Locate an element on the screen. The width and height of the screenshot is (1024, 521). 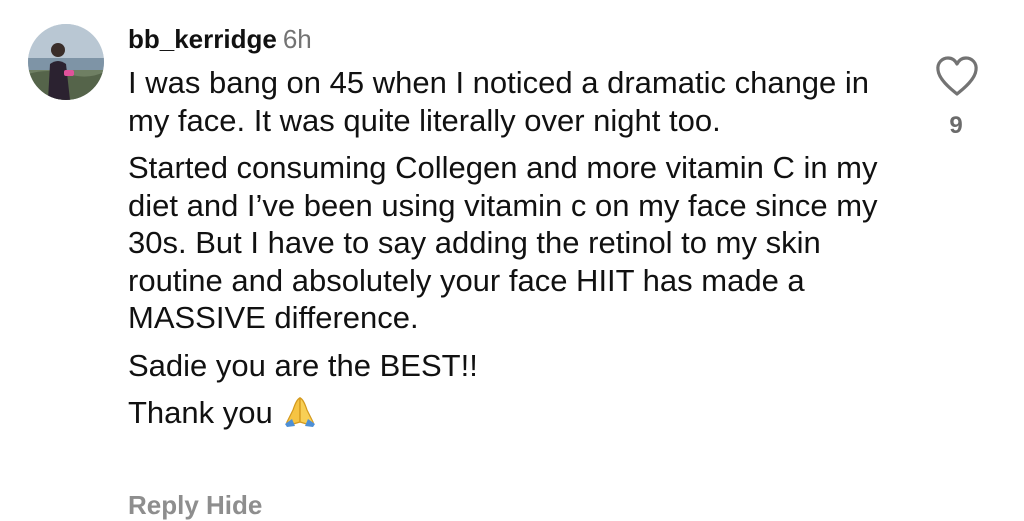
comment-header: bb_kerridge 6h is located at coordinates (220, 39).